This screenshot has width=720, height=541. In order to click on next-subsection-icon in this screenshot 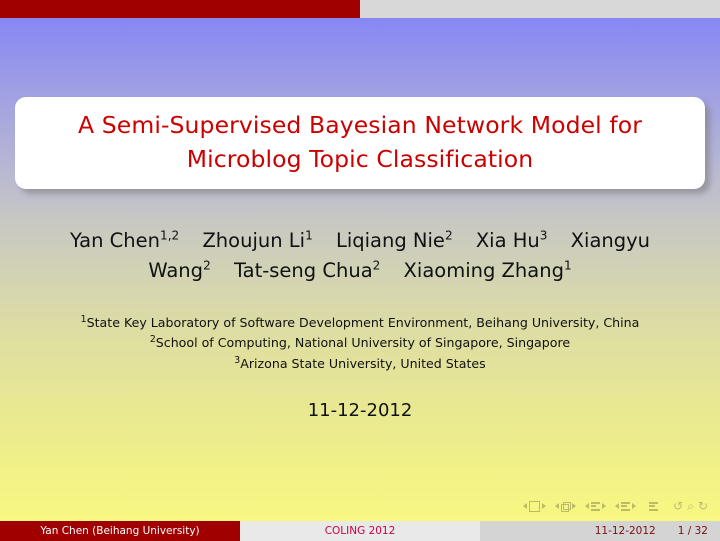, I will do `click(604, 506)`.